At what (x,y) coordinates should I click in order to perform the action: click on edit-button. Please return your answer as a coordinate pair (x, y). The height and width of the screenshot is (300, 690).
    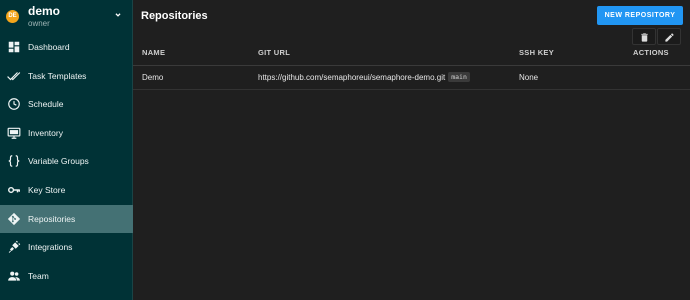
    Looking at the image, I should click on (669, 36).